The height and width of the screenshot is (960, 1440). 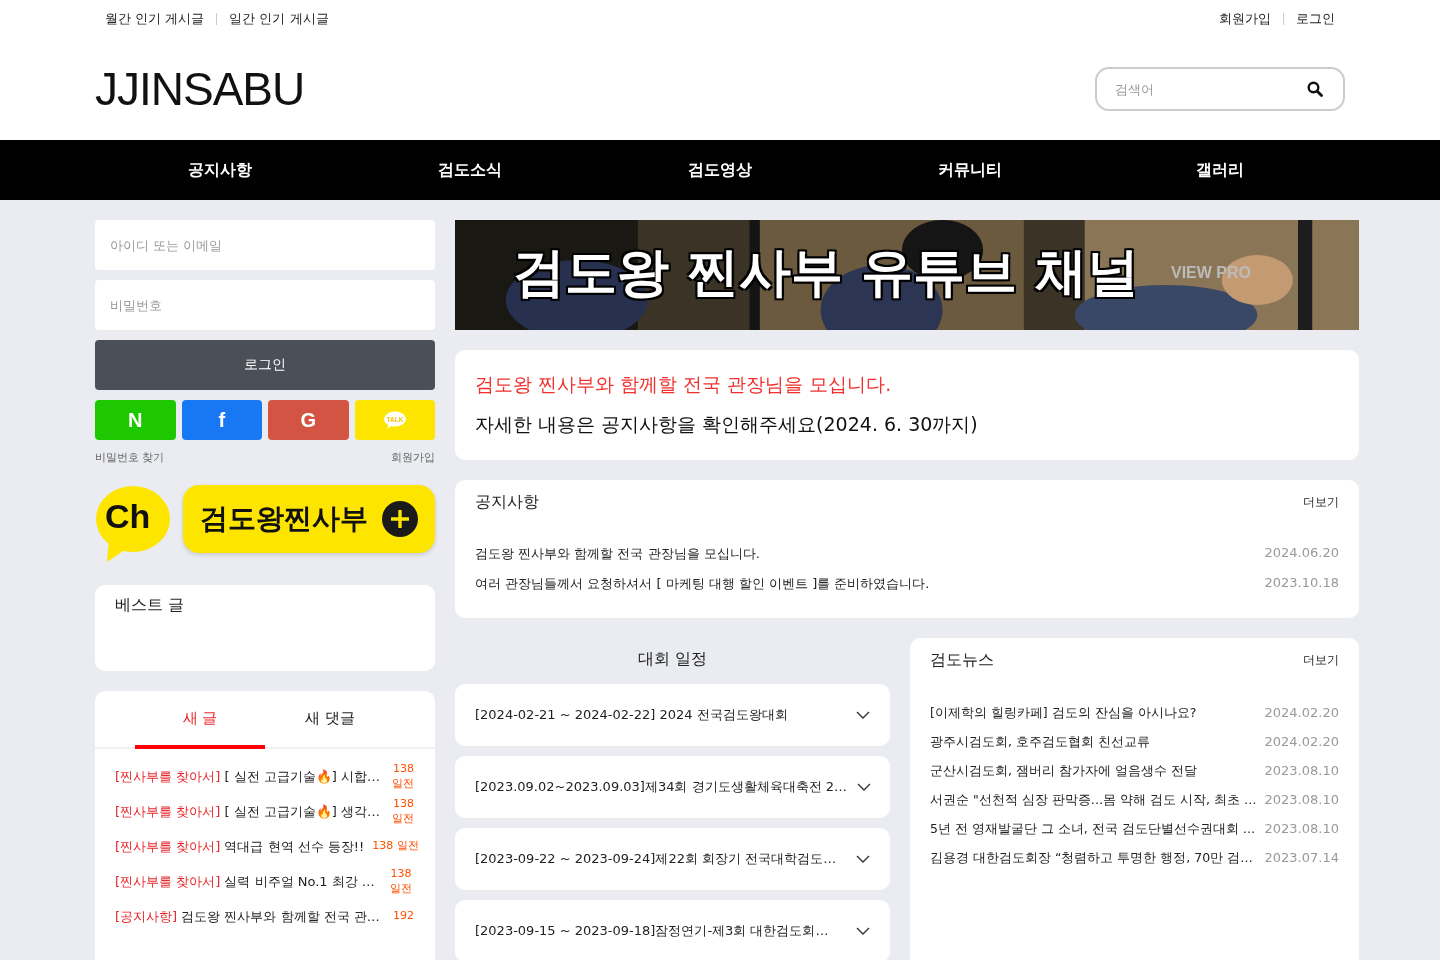 What do you see at coordinates (1220, 170) in the screenshot?
I see `nav-item: 갤러리` at bounding box center [1220, 170].